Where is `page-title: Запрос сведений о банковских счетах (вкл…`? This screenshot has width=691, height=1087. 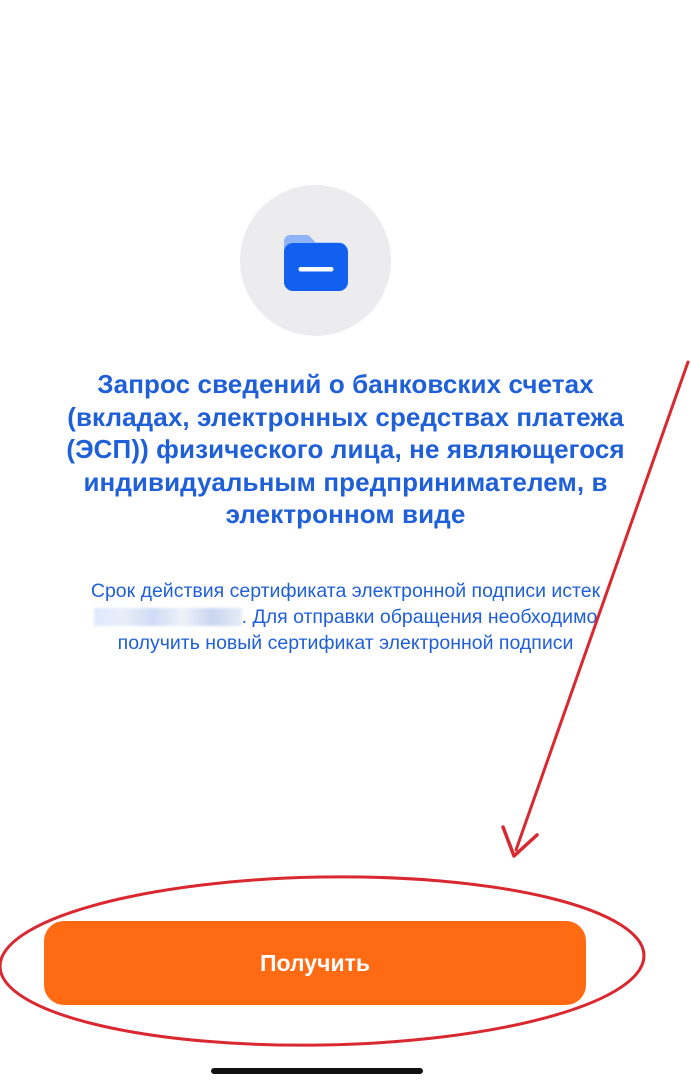
page-title: Запрос сведений о банковских счетах (вкл… is located at coordinates (345, 449).